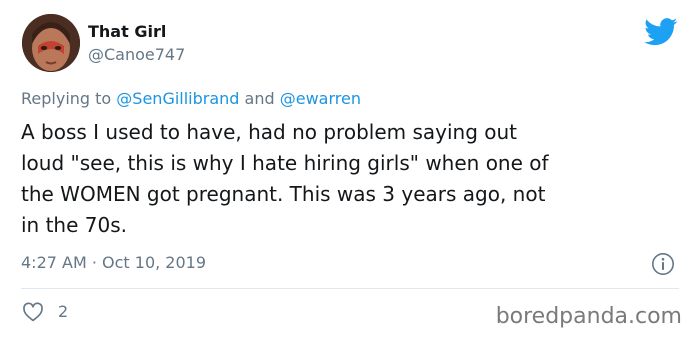  Describe the element at coordinates (661, 32) in the screenshot. I see `twitter-bird-icon` at that location.